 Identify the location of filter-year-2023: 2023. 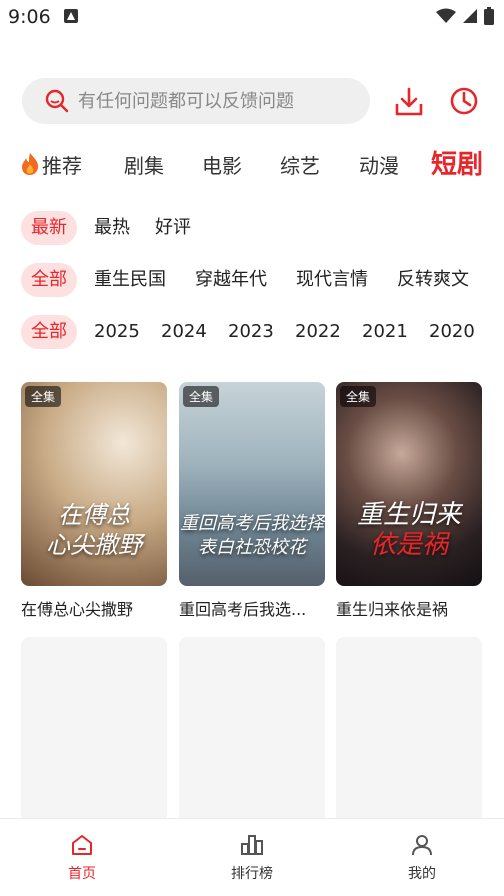
(251, 332).